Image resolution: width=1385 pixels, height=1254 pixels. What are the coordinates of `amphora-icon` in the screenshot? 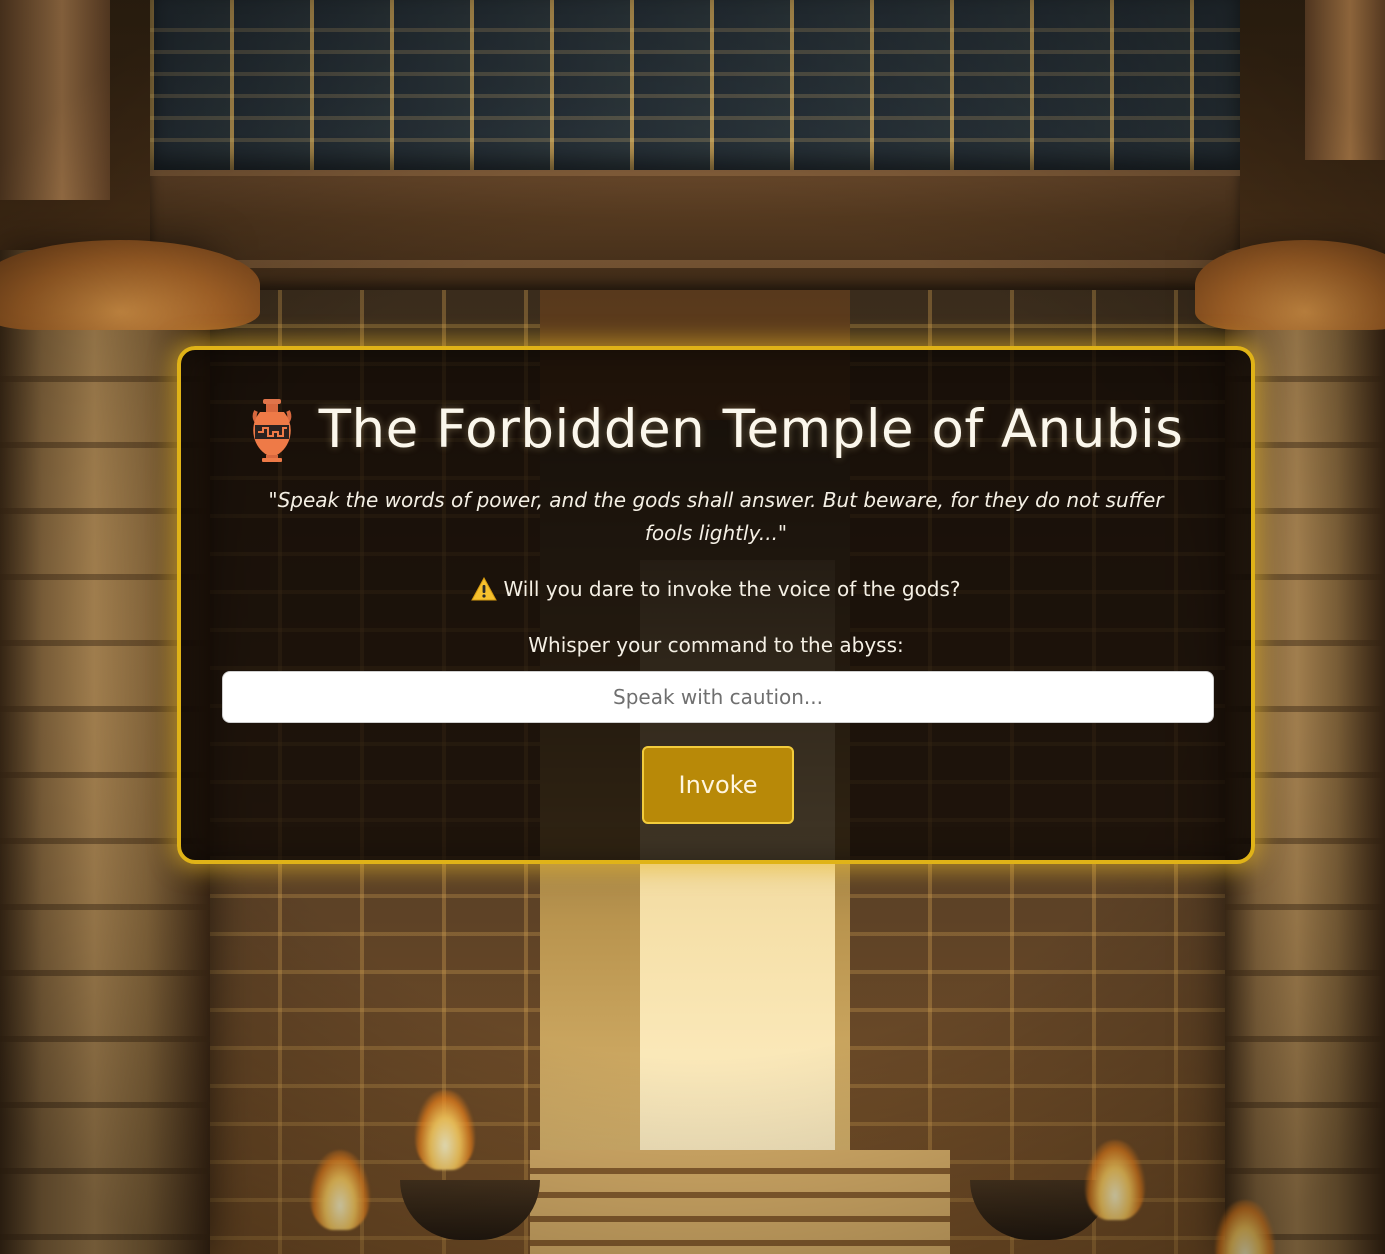 It's located at (272, 430).